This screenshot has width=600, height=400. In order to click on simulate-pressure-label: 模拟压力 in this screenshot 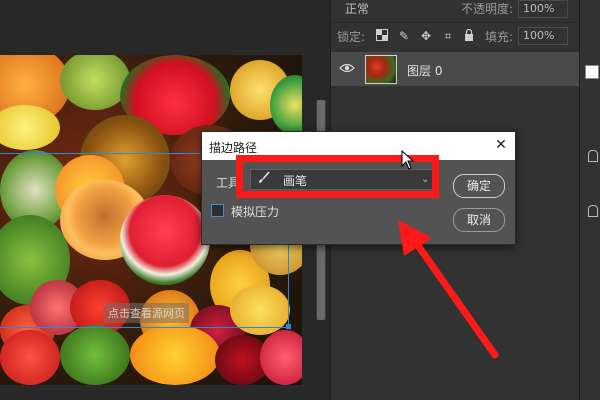, I will do `click(255, 211)`.